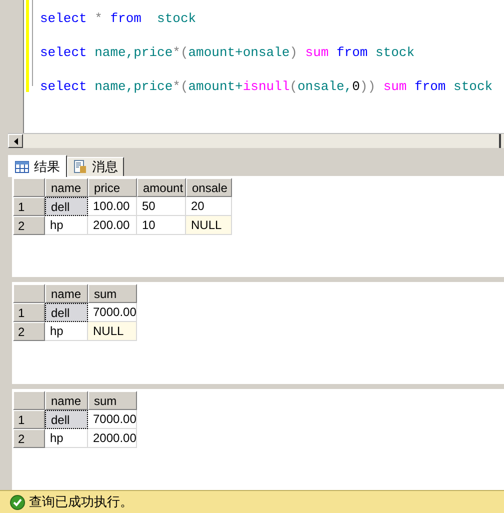 The image size is (504, 513). Describe the element at coordinates (22, 166) in the screenshot. I see `grid-icon` at that location.